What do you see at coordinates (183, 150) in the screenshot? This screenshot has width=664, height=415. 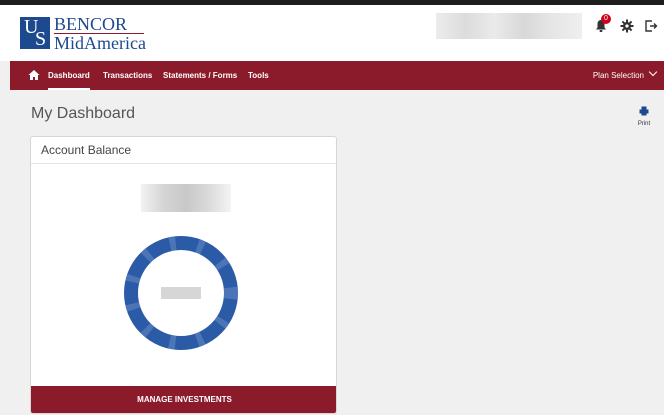 I see `card-title: Account Balance` at bounding box center [183, 150].